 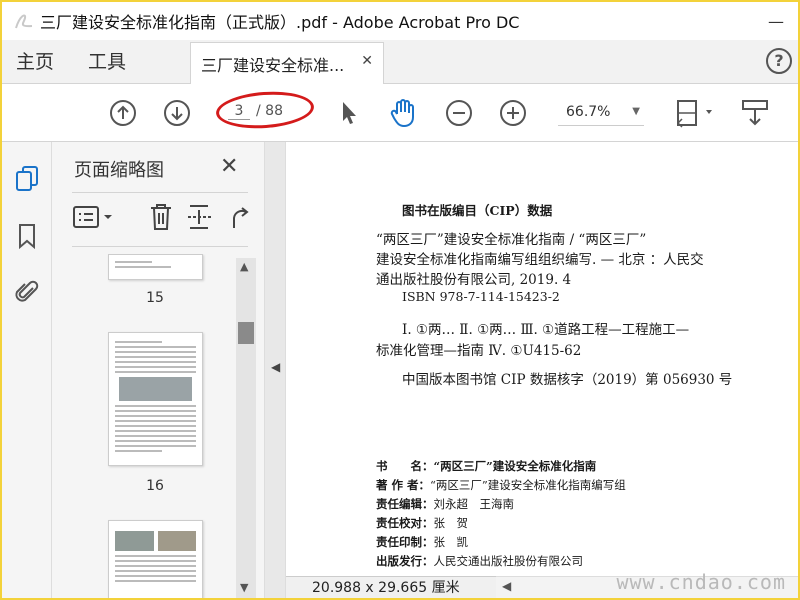 What do you see at coordinates (755, 113) in the screenshot?
I see `scroll-mode-icon` at bounding box center [755, 113].